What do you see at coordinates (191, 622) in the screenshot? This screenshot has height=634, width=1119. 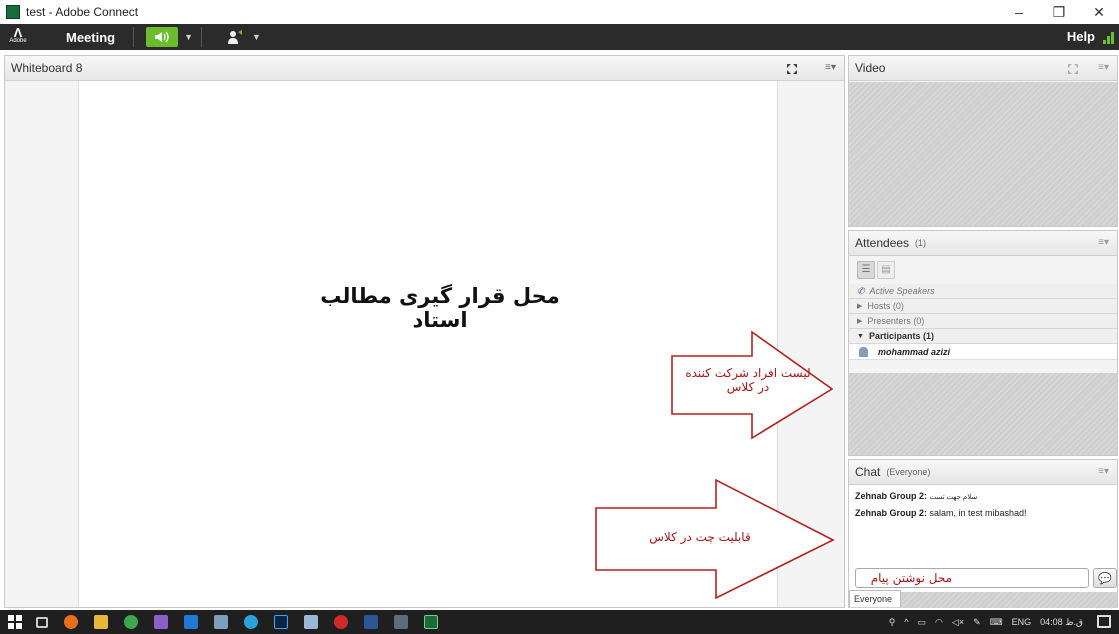 I see `vscode-icon` at bounding box center [191, 622].